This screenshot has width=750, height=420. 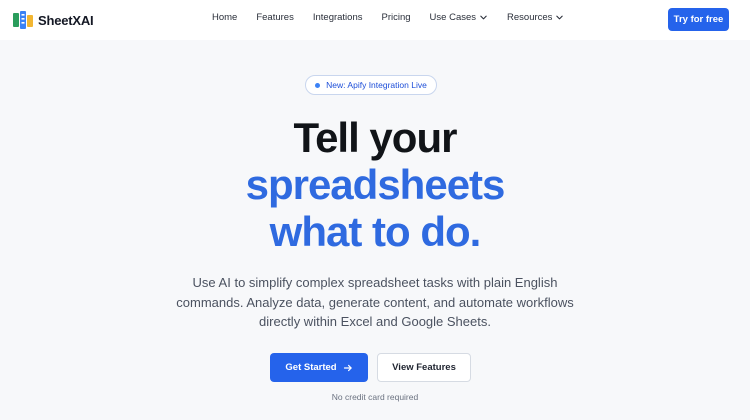 I want to click on try-for-free-button: Try for free, so click(x=698, y=19).